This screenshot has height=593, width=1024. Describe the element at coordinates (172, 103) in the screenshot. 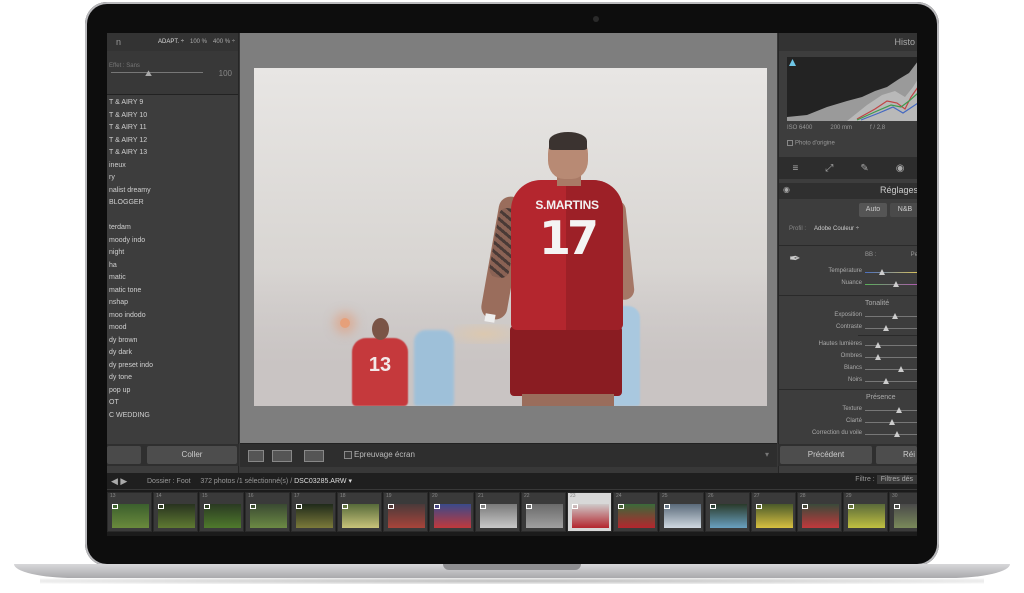

I see `preset-item: T & AIRY 9` at that location.